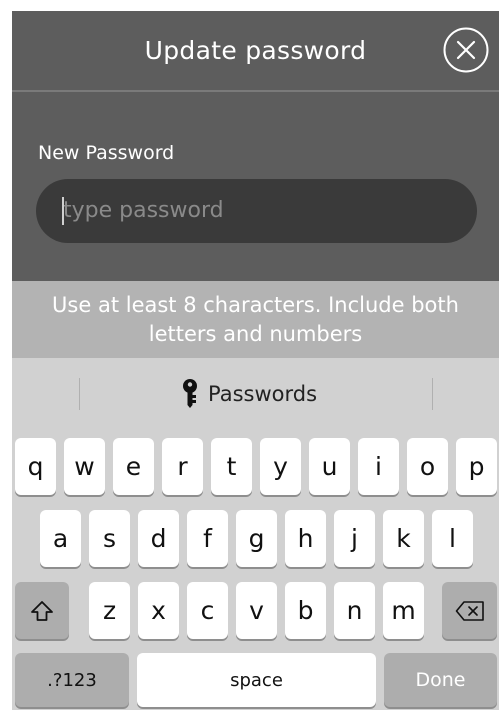 This screenshot has width=499, height=710. Describe the element at coordinates (427, 466) in the screenshot. I see `key-o: o` at that location.